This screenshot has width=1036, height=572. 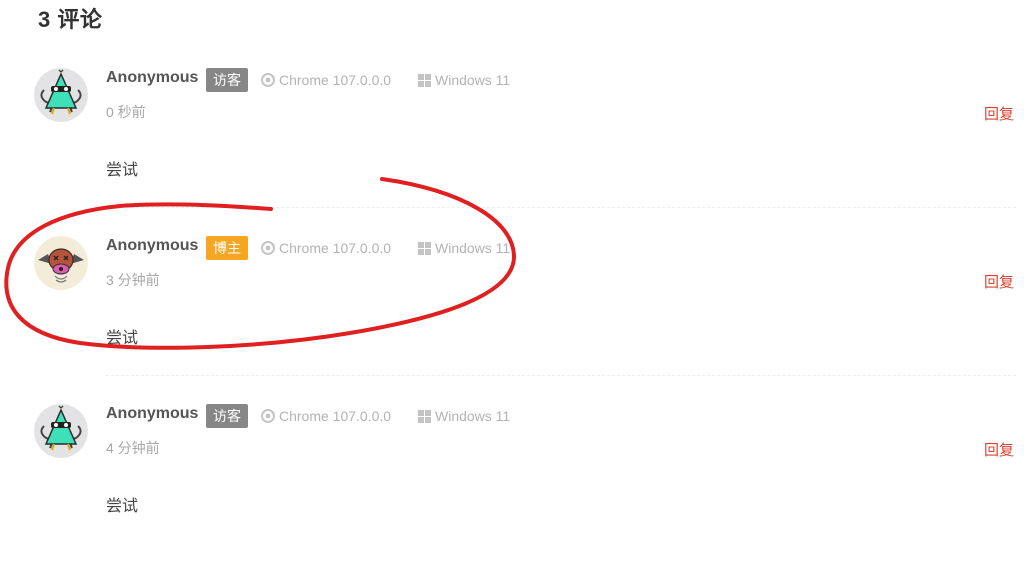 What do you see at coordinates (227, 248) in the screenshot?
I see `role-badge: 博主` at bounding box center [227, 248].